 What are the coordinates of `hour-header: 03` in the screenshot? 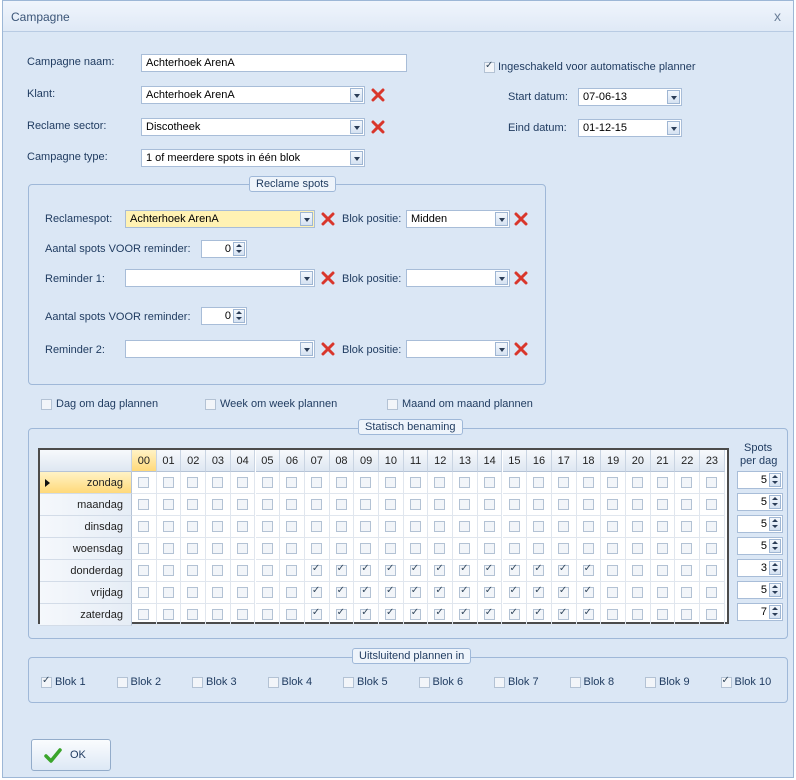 It's located at (218, 461).